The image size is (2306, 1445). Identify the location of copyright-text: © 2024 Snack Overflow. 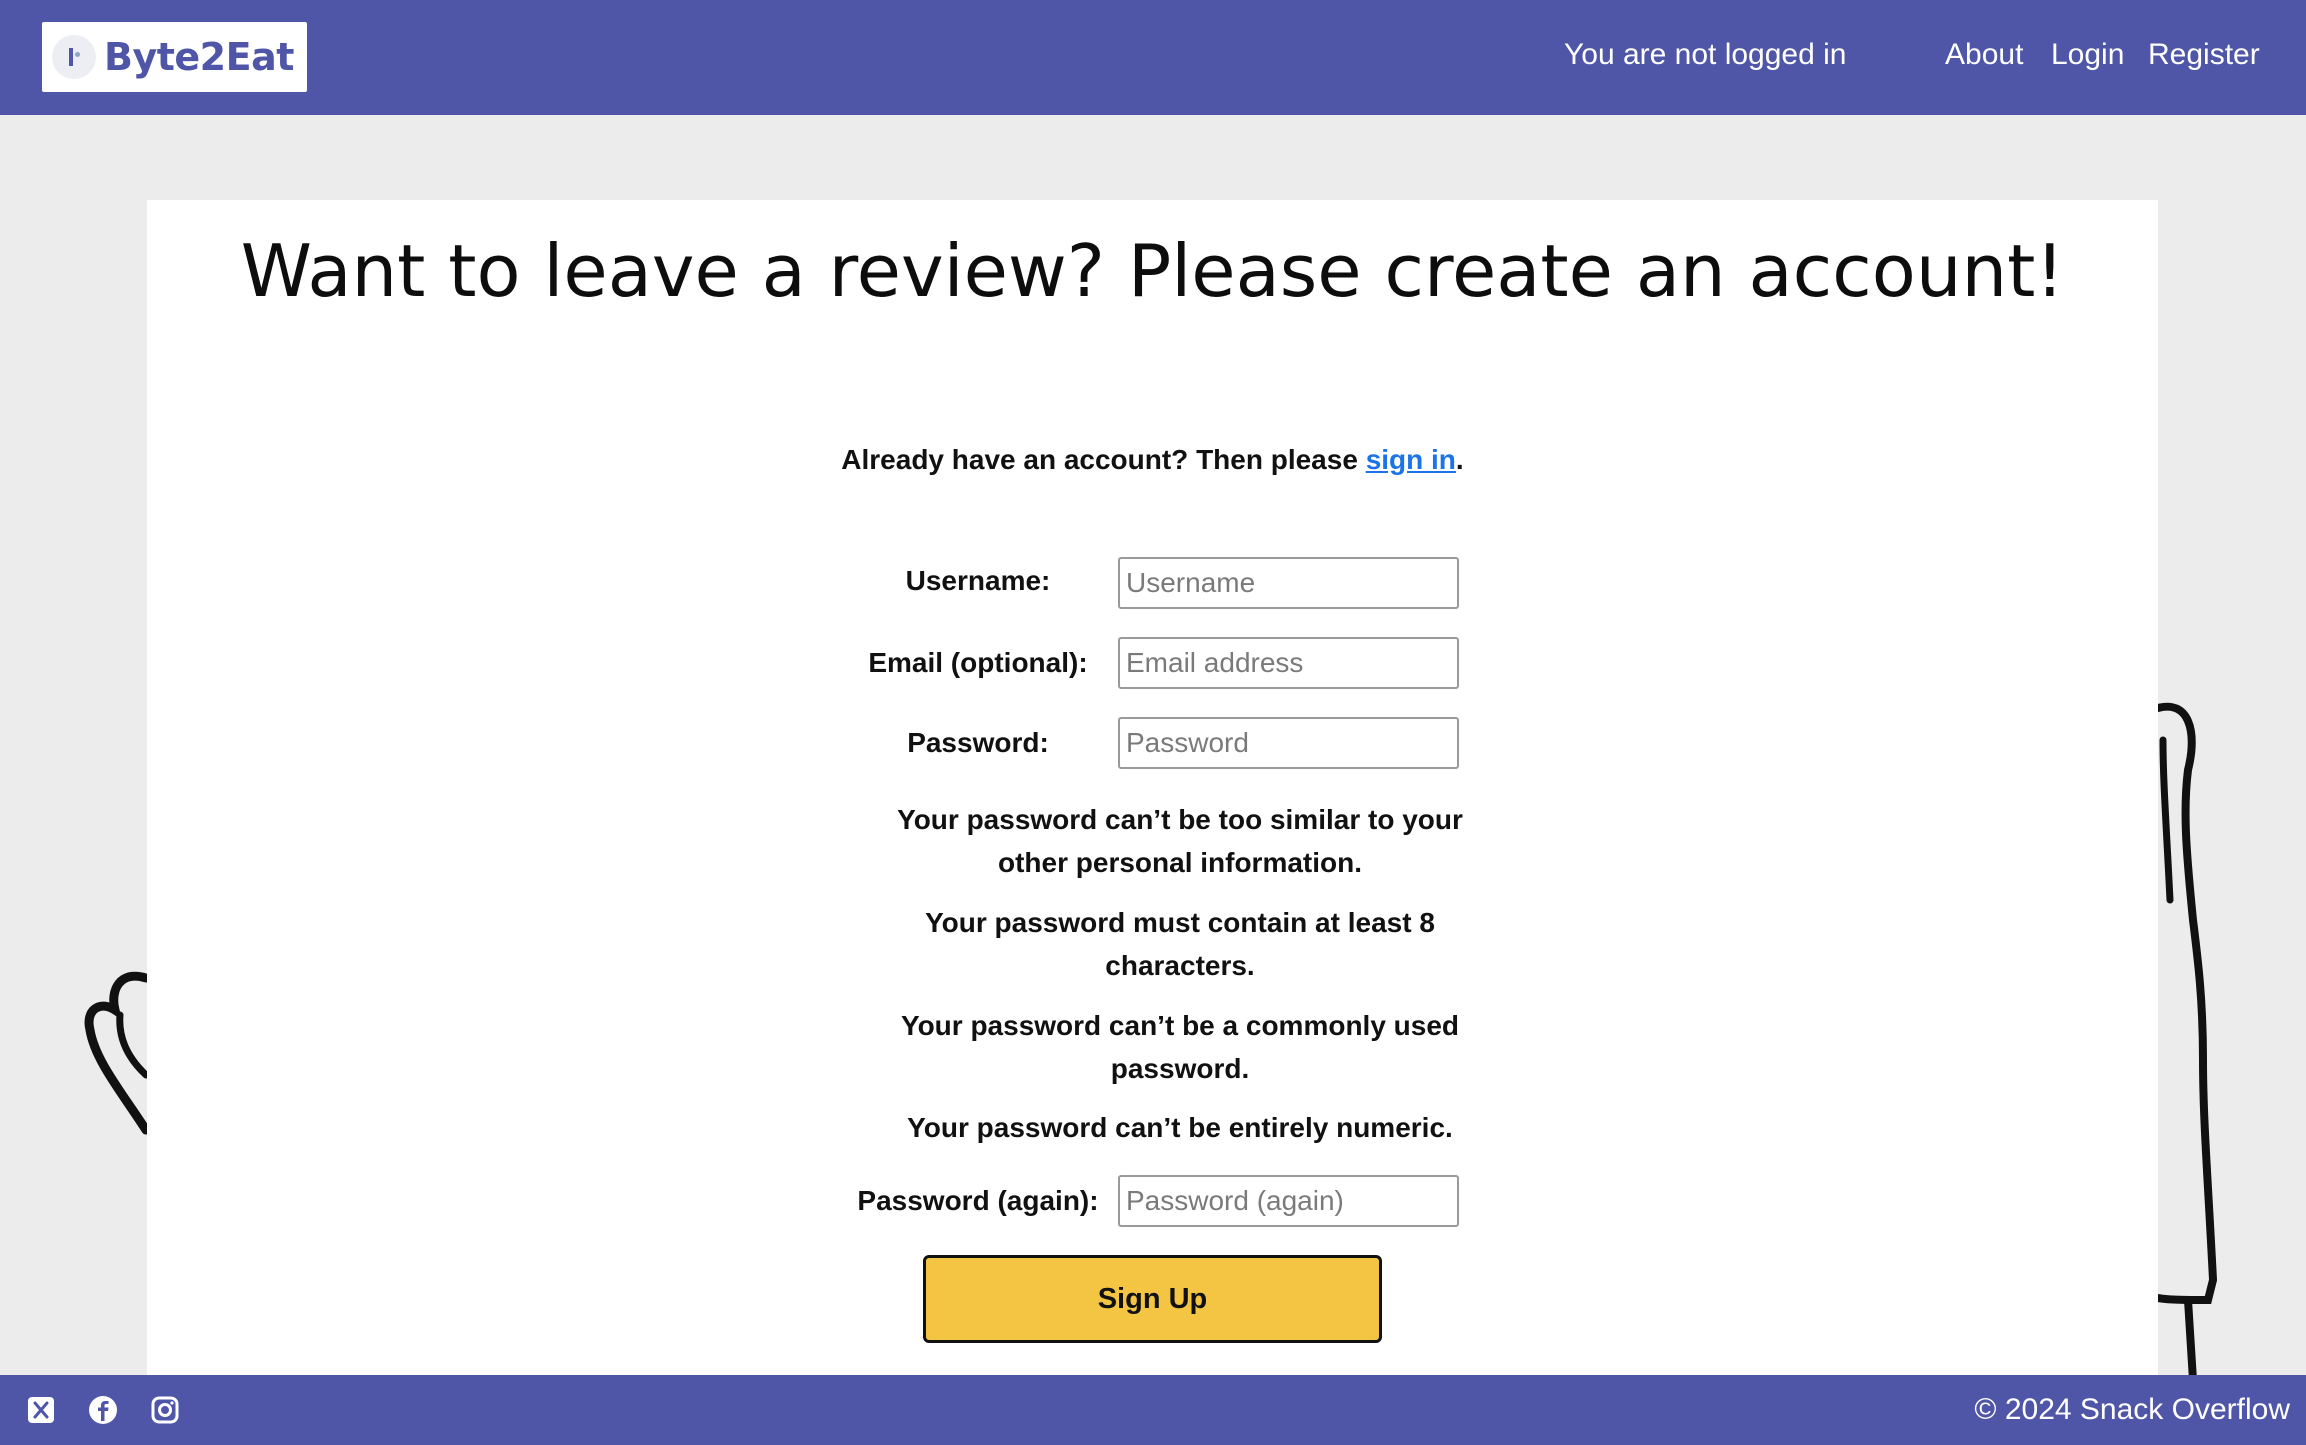
(2132, 1409).